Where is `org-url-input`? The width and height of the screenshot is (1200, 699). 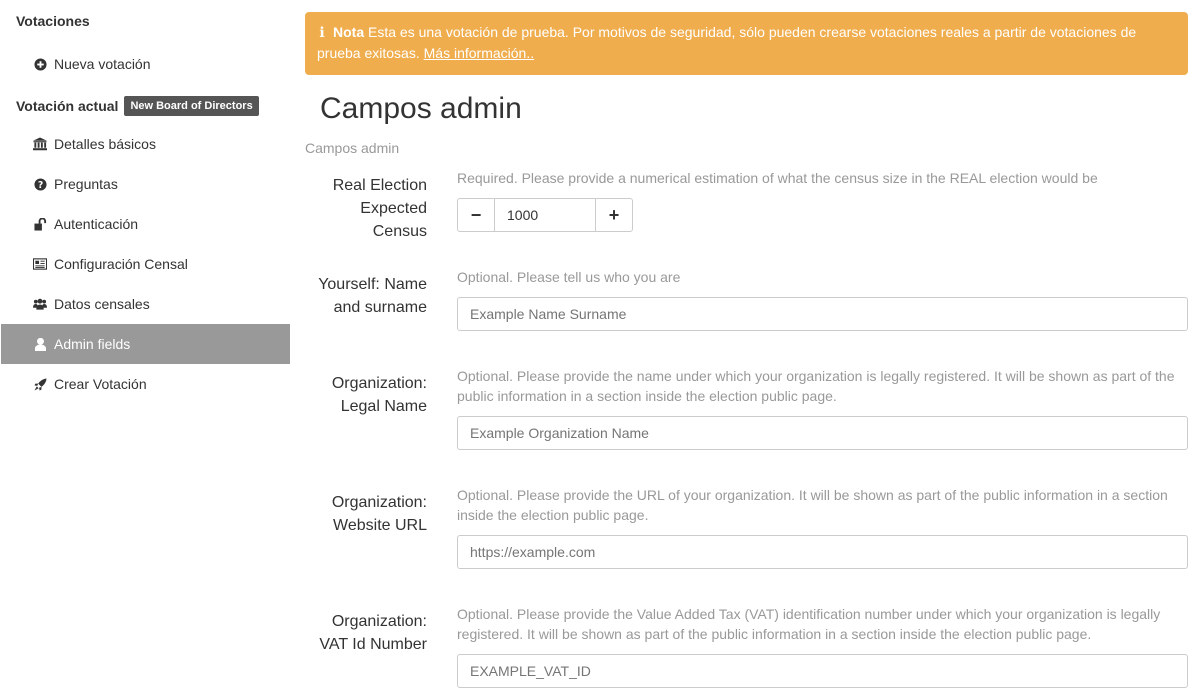
org-url-input is located at coordinates (822, 552).